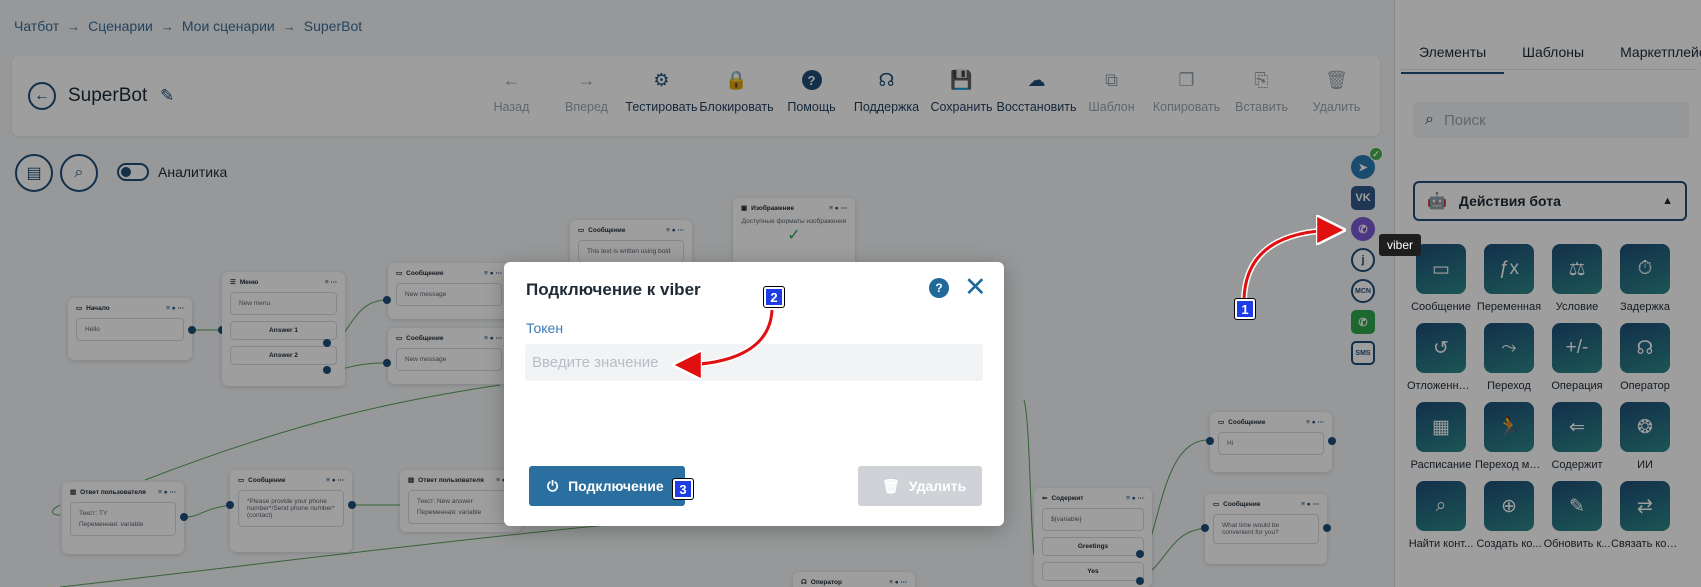  What do you see at coordinates (553, 485) in the screenshot?
I see `power-icon: ⏻` at bounding box center [553, 485].